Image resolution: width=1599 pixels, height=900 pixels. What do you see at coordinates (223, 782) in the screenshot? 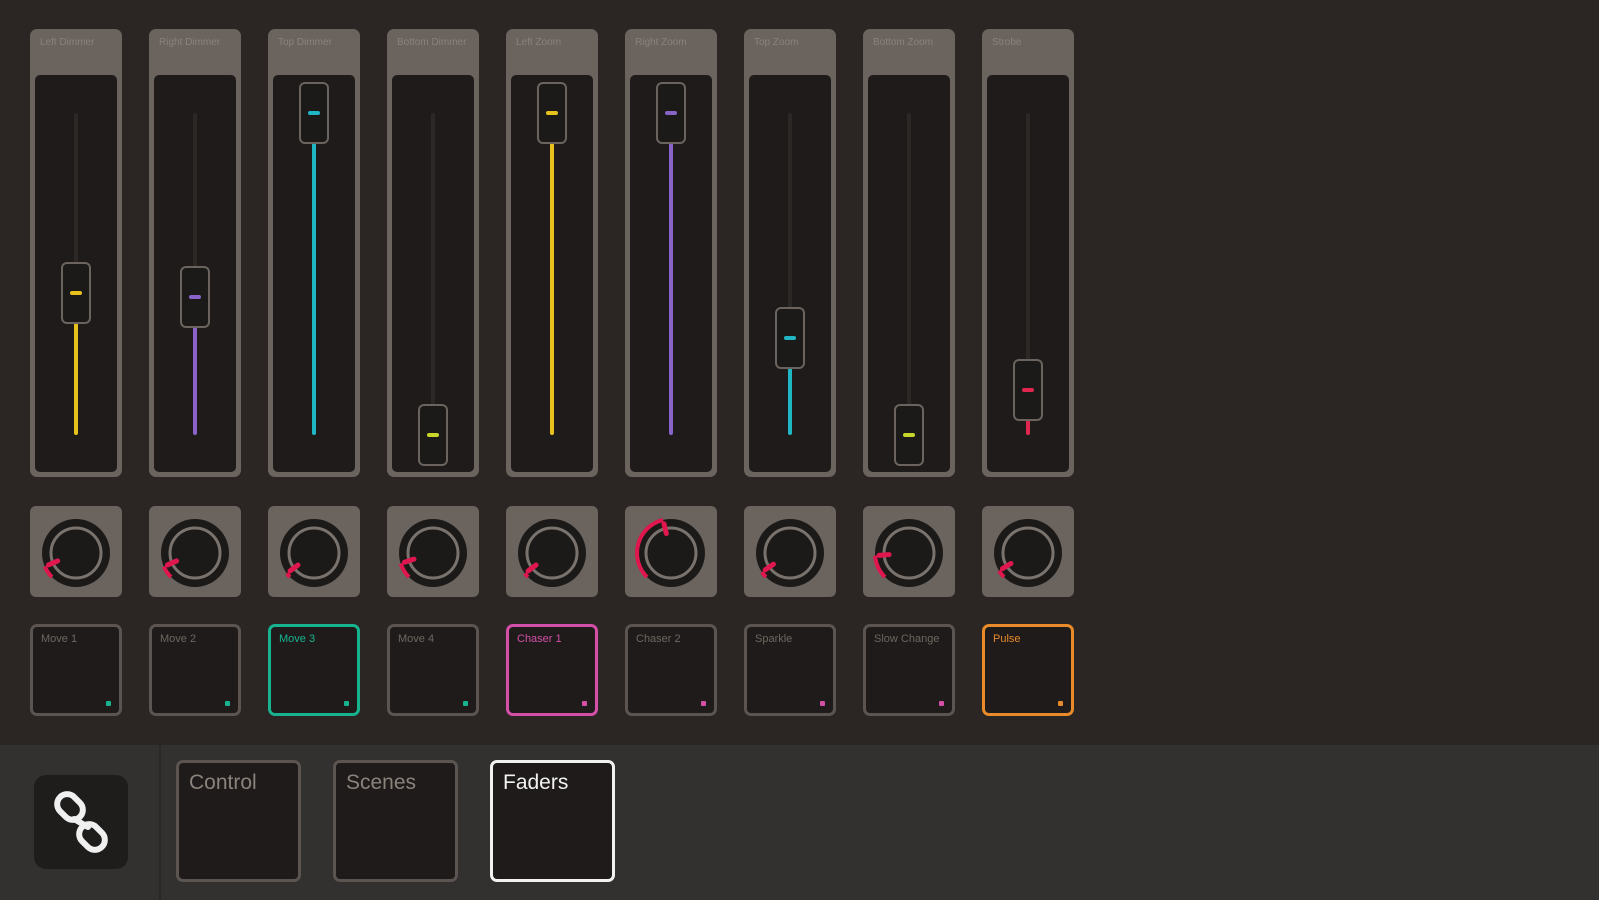
I see `tab-label: Control` at bounding box center [223, 782].